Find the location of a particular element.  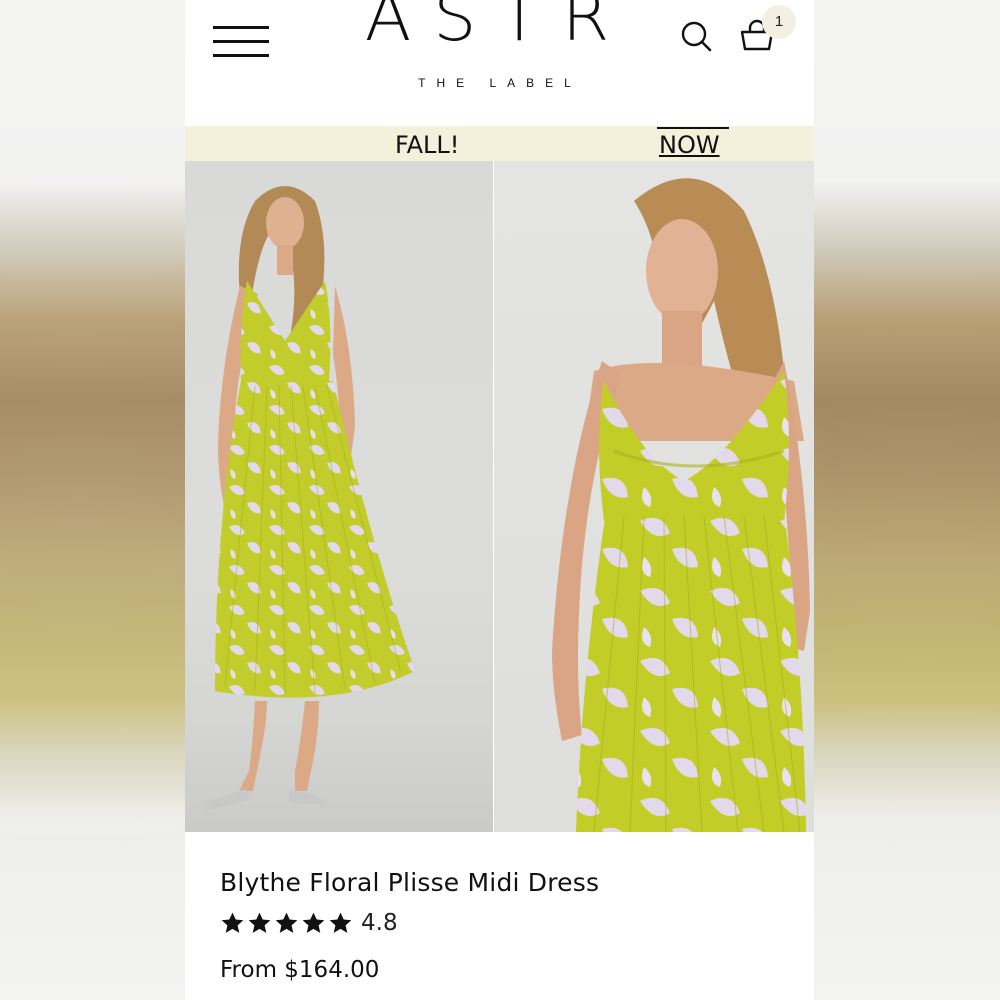

rating-value: 4.8 is located at coordinates (379, 923).